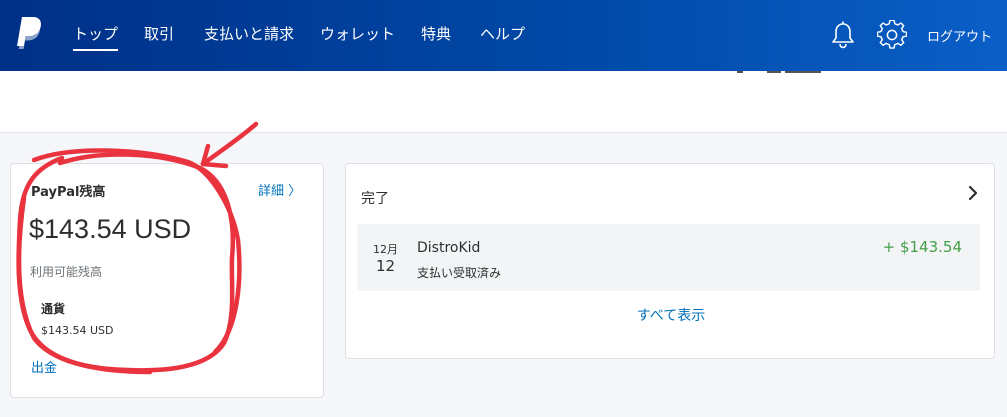 The image size is (1007, 417). What do you see at coordinates (77, 330) in the screenshot?
I see `currency-value: $143.54 USD` at bounding box center [77, 330].